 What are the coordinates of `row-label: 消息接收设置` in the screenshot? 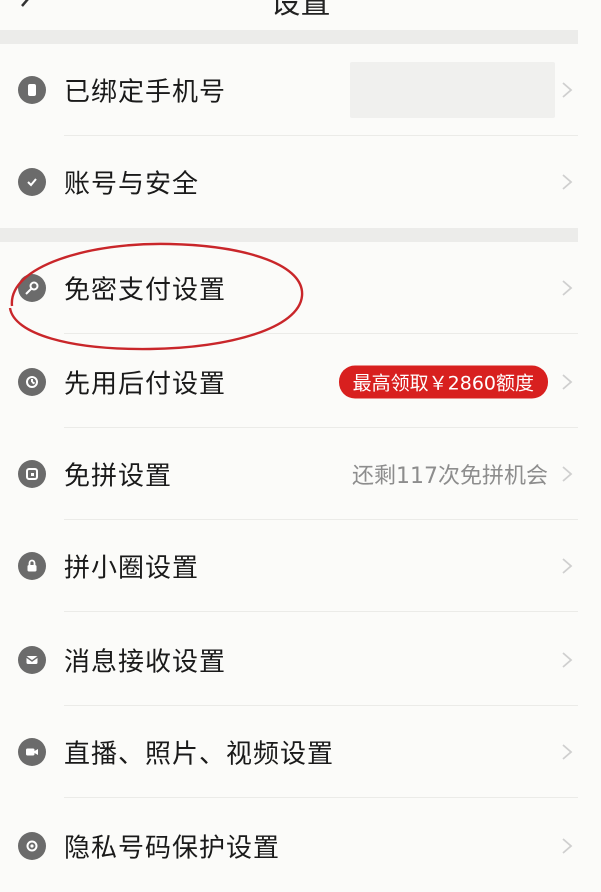 It's located at (145, 662).